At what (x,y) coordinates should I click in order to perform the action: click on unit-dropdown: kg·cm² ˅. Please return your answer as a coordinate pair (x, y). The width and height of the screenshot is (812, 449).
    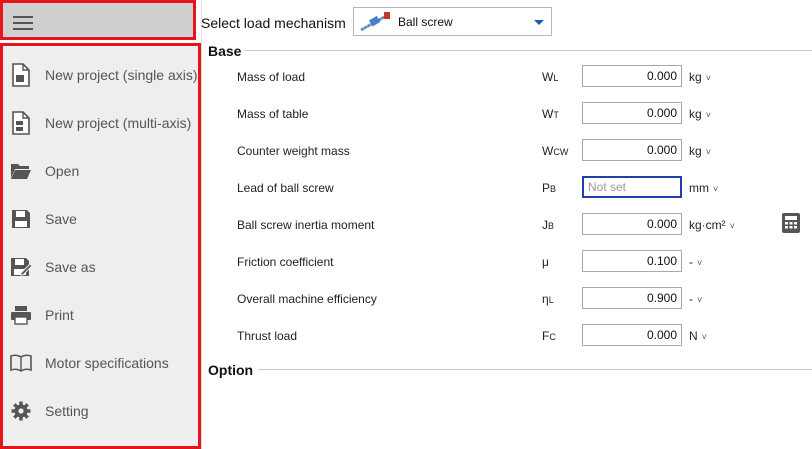
    Looking at the image, I should click on (712, 225).